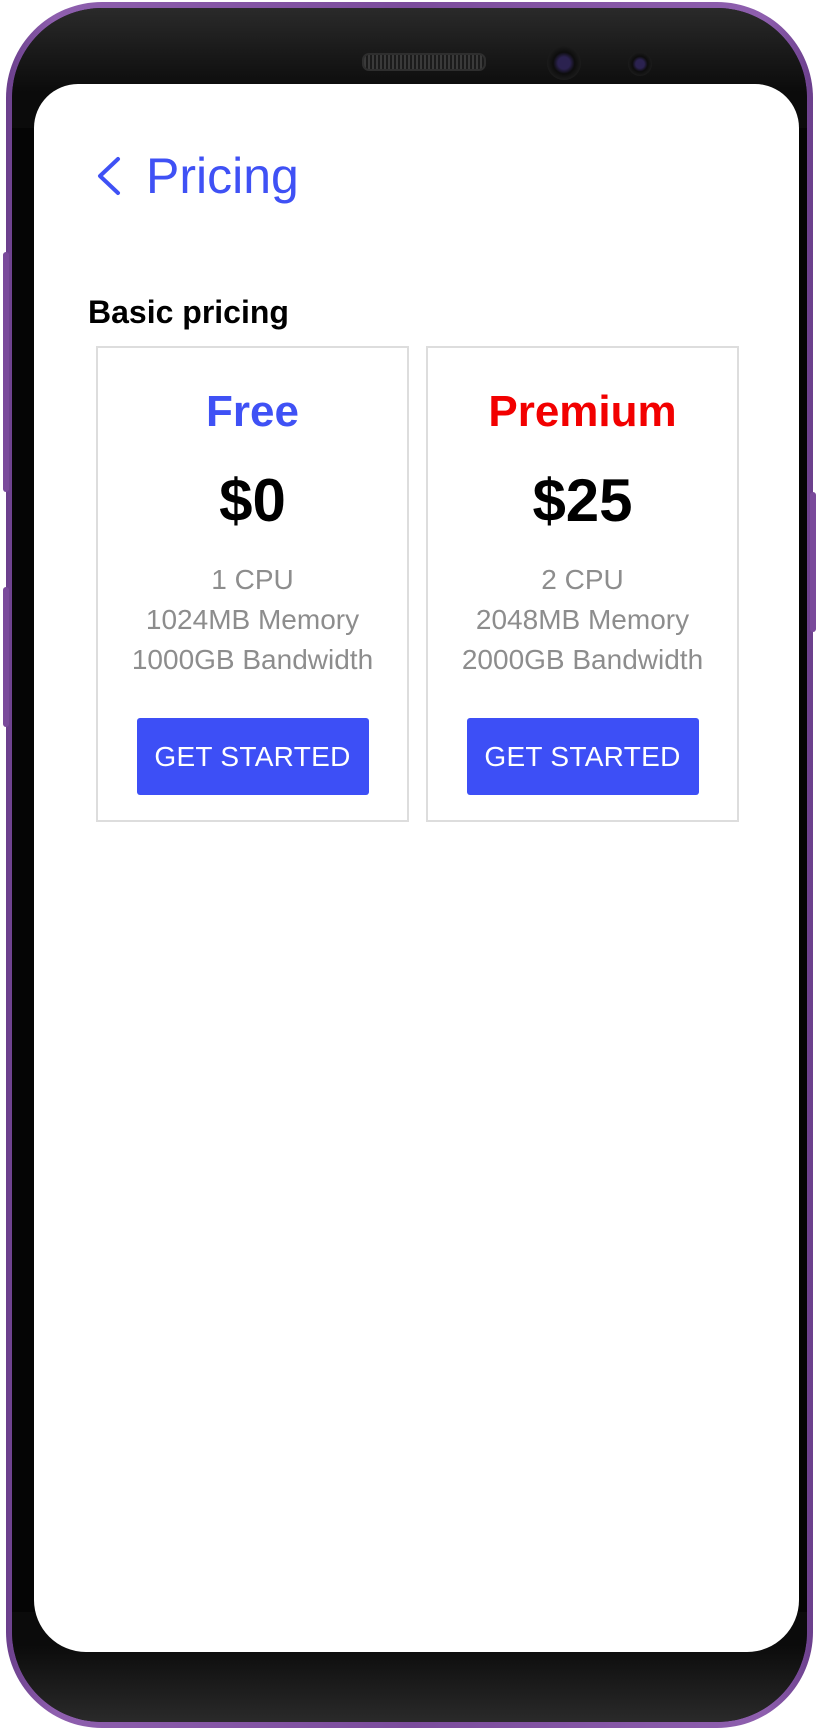  I want to click on chevron-left-icon, so click(109, 176).